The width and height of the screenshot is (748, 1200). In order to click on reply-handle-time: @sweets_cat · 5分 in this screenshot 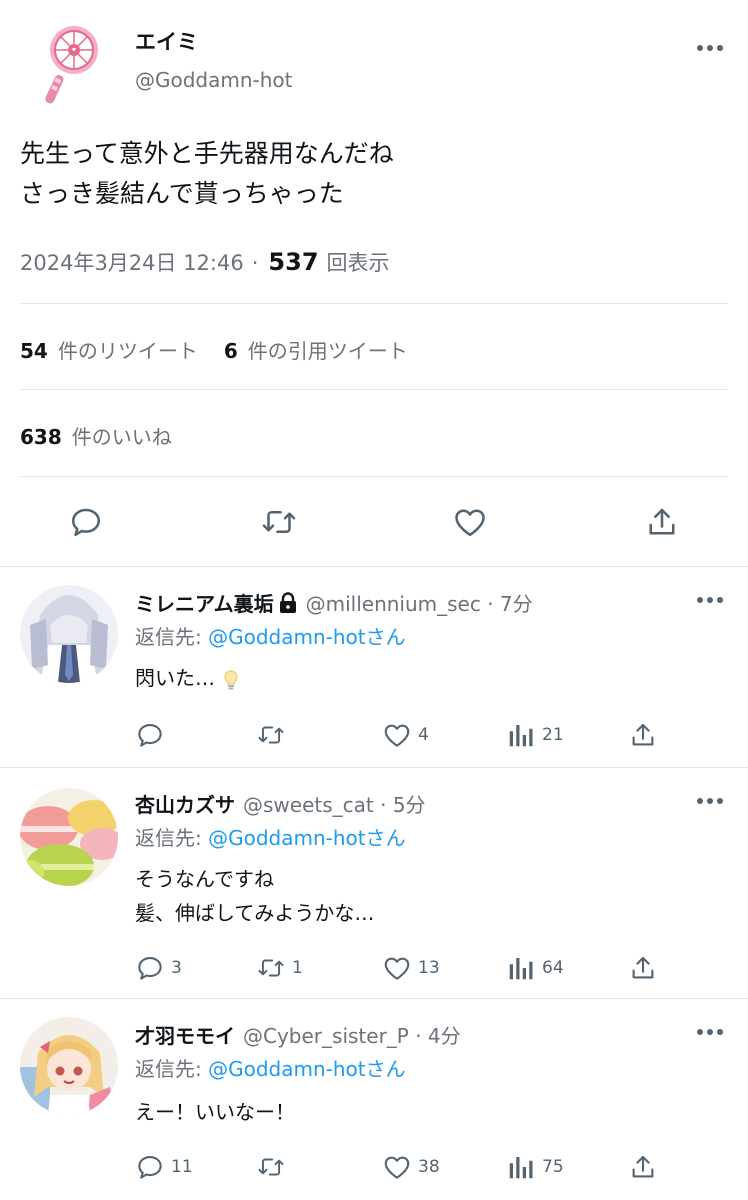, I will do `click(334, 803)`.